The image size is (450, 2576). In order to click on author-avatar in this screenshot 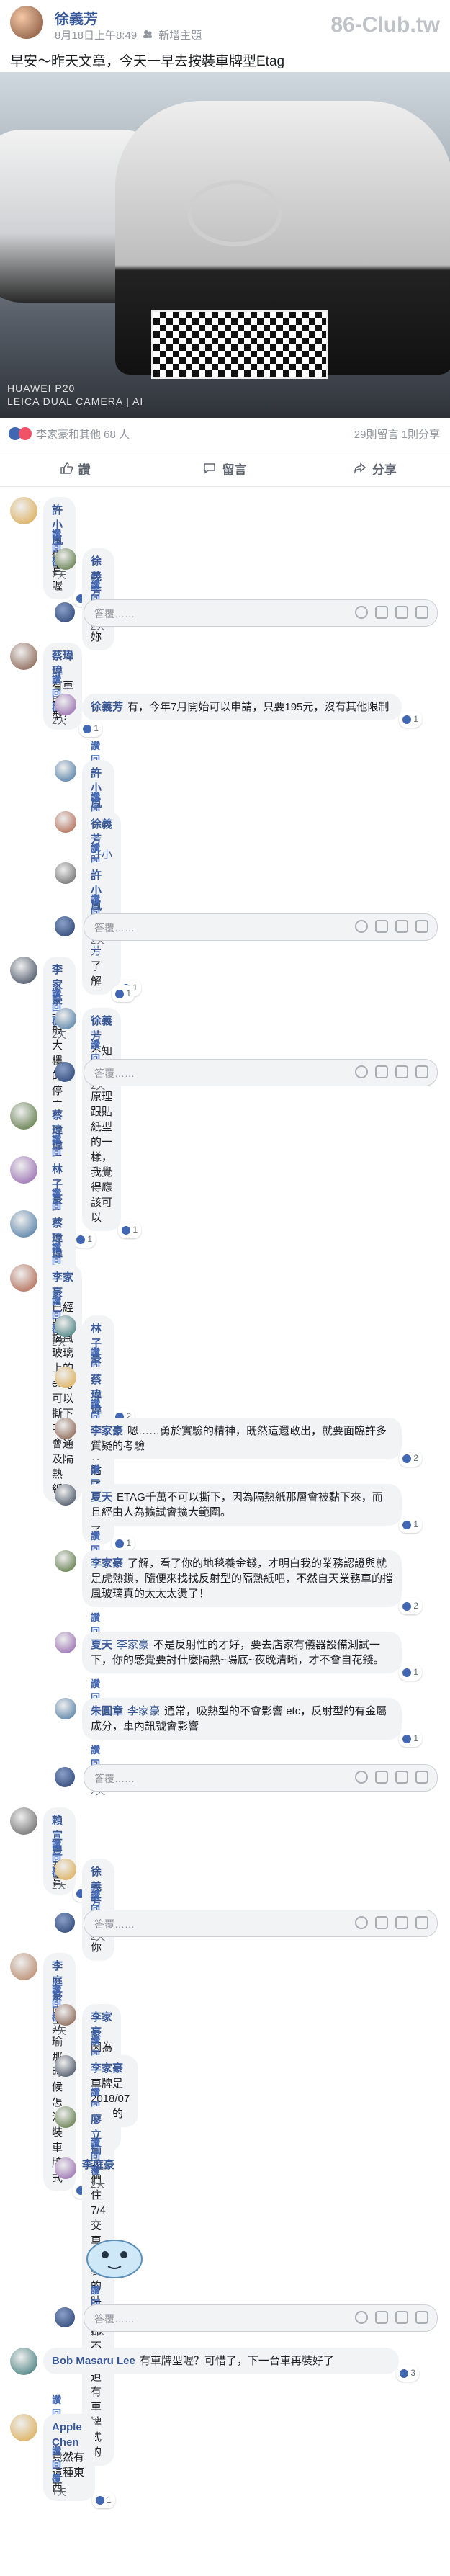, I will do `click(26, 22)`.